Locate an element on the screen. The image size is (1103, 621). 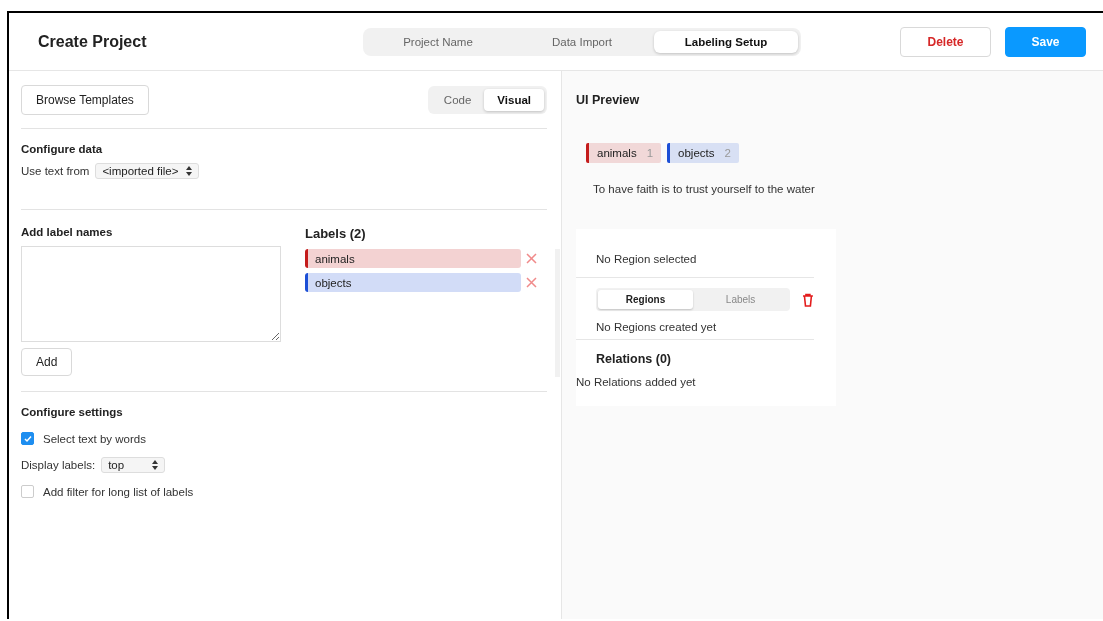
label-names-field is located at coordinates (151, 294).